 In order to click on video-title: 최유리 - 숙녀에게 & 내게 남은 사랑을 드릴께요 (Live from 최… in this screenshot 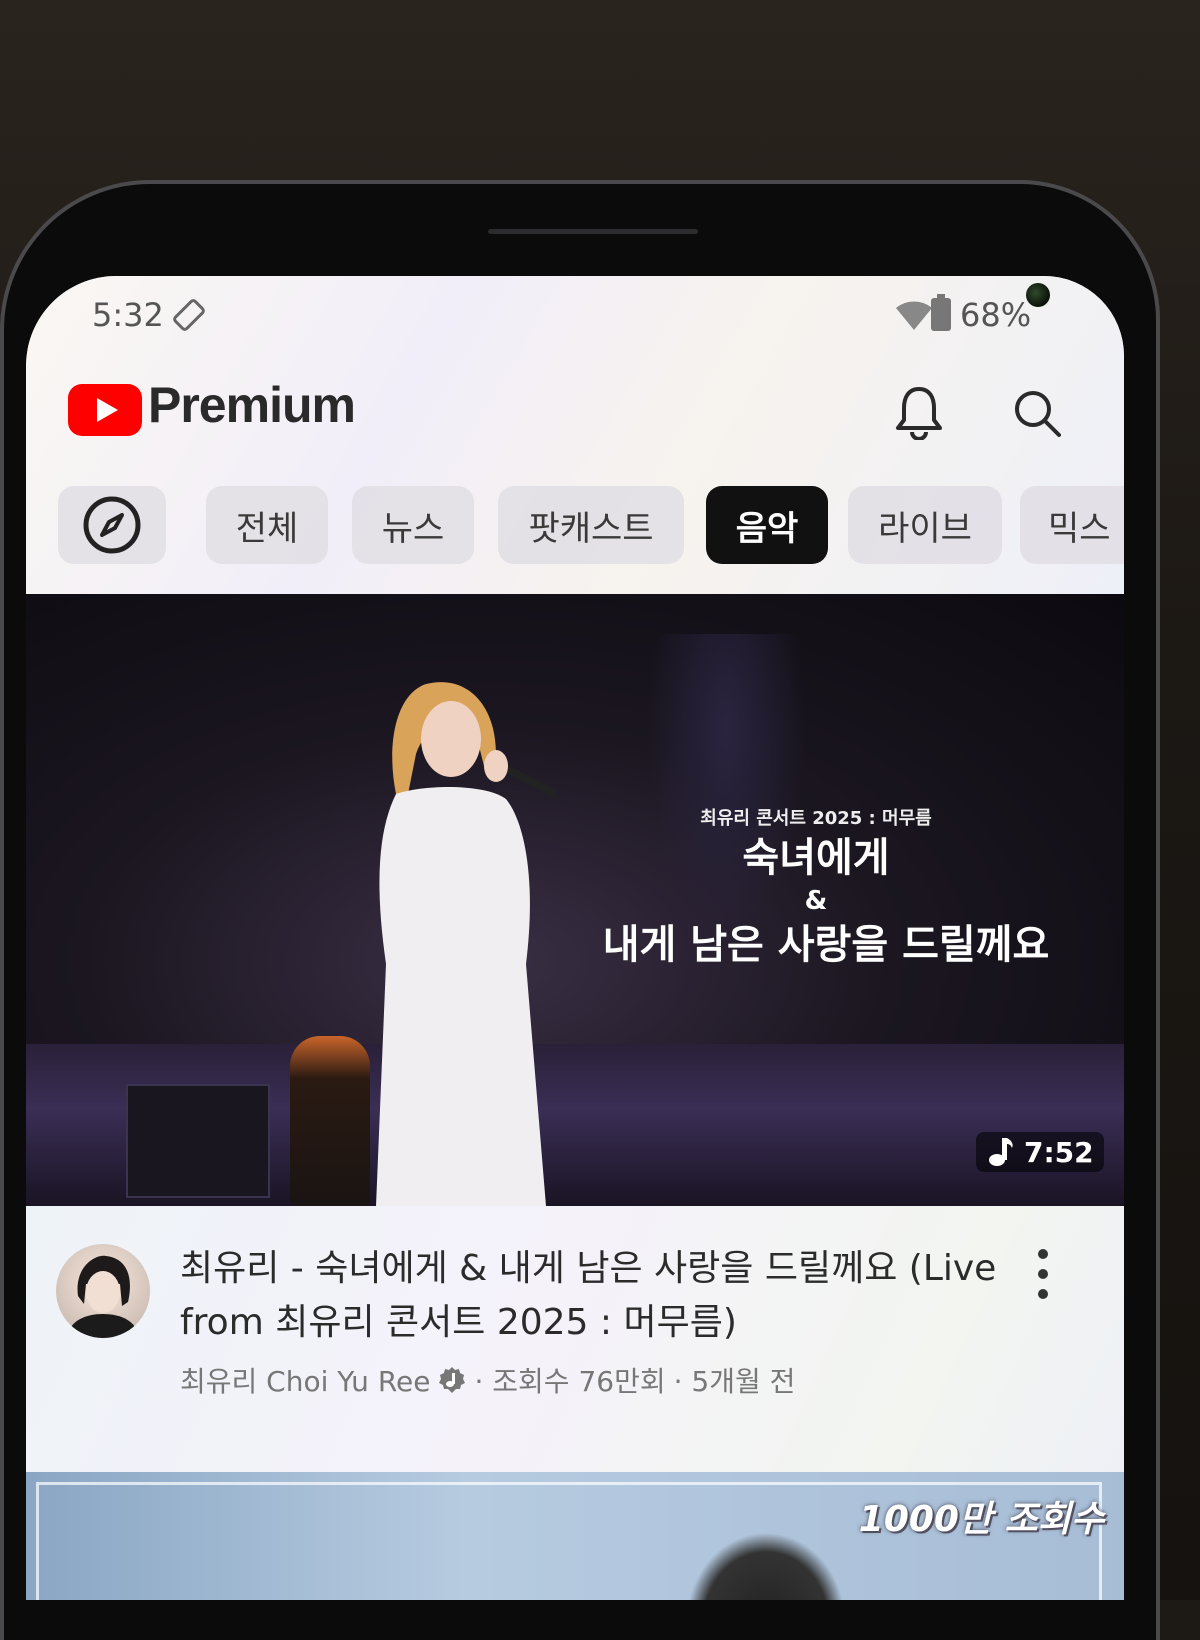, I will do `click(595, 1296)`.